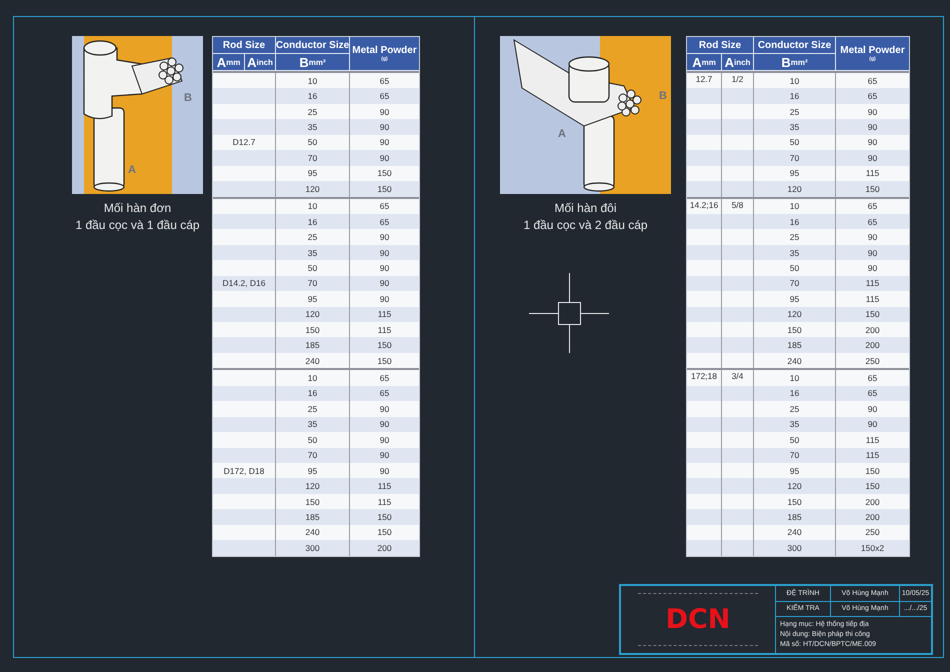 This screenshot has height=672, width=950. Describe the element at coordinates (137, 225) in the screenshot. I see `caption-text: 1 đầu cọc và 1 đầu cáp` at that location.